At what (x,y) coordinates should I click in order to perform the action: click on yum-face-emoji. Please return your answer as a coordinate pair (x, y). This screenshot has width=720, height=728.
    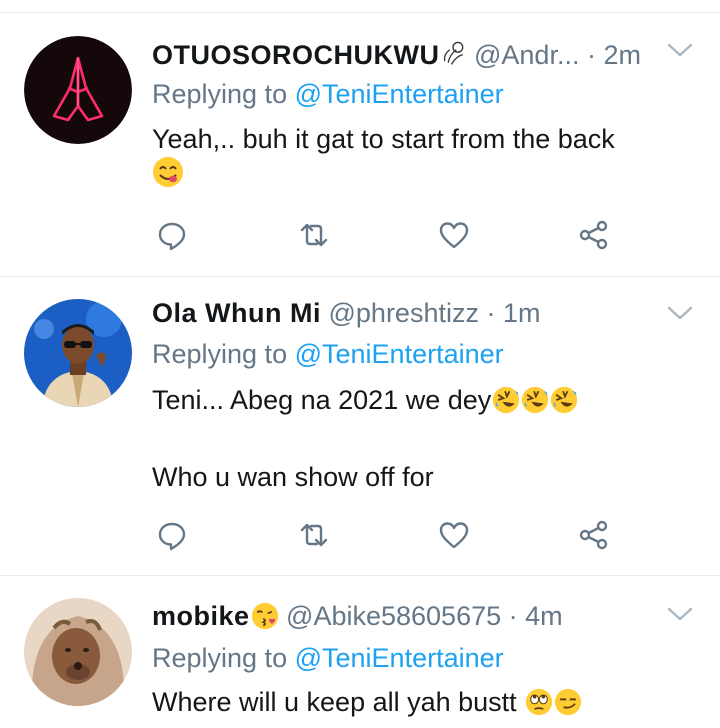
    Looking at the image, I should click on (168, 172).